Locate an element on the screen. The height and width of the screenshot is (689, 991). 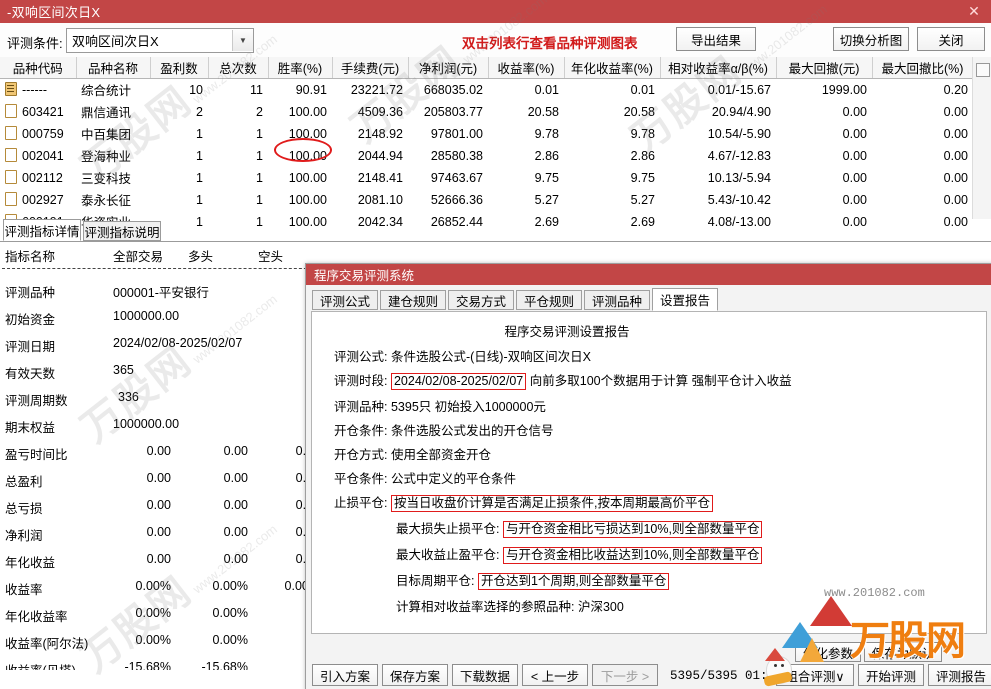
cell-total: 2 is located at coordinates (238, 111).